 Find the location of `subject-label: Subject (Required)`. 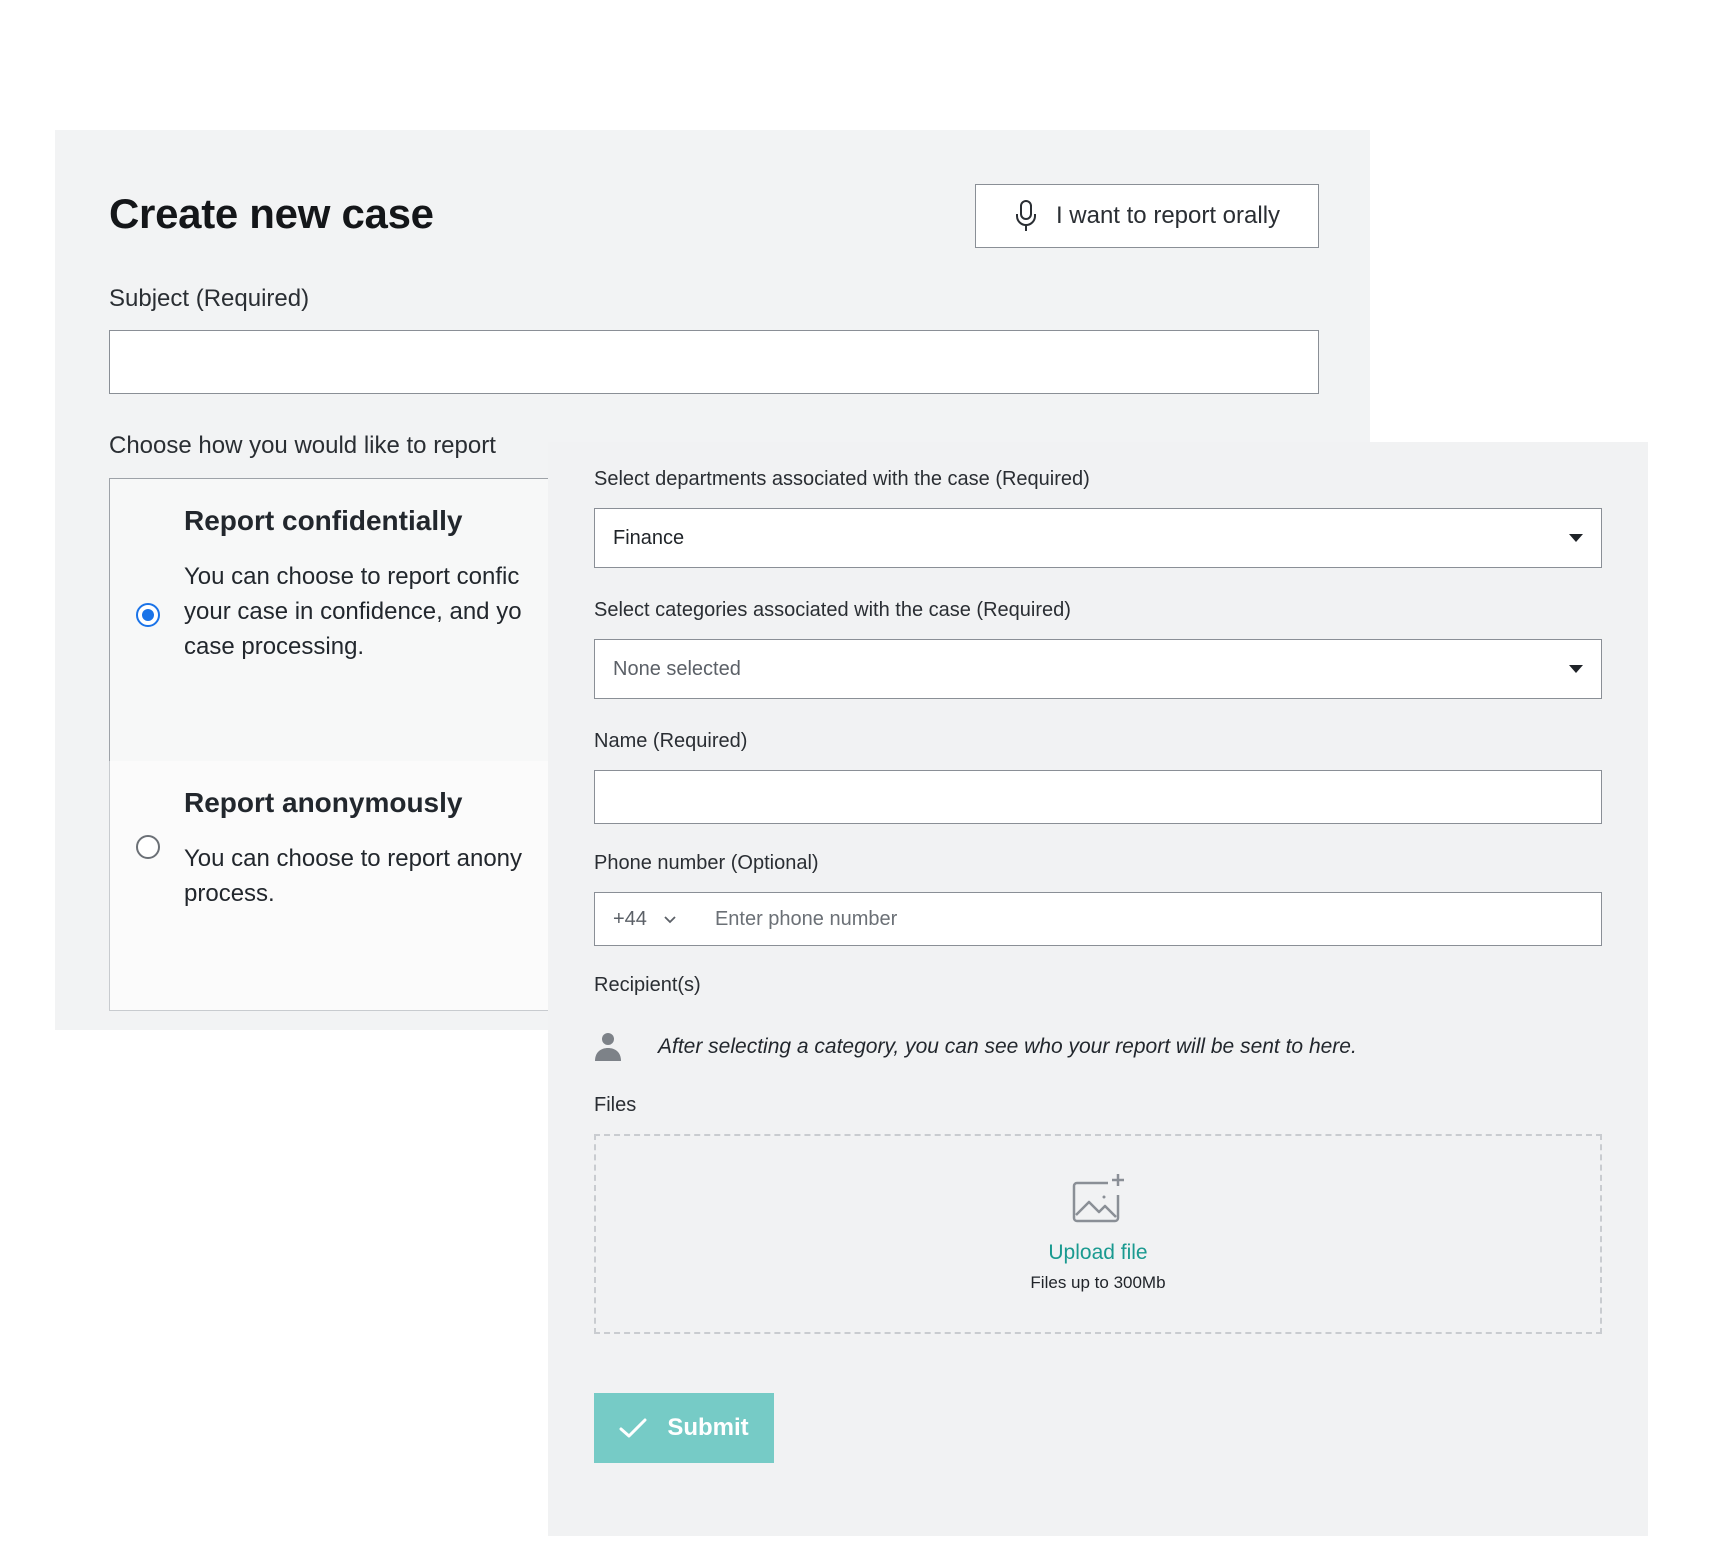

subject-label: Subject (Required) is located at coordinates (209, 298).